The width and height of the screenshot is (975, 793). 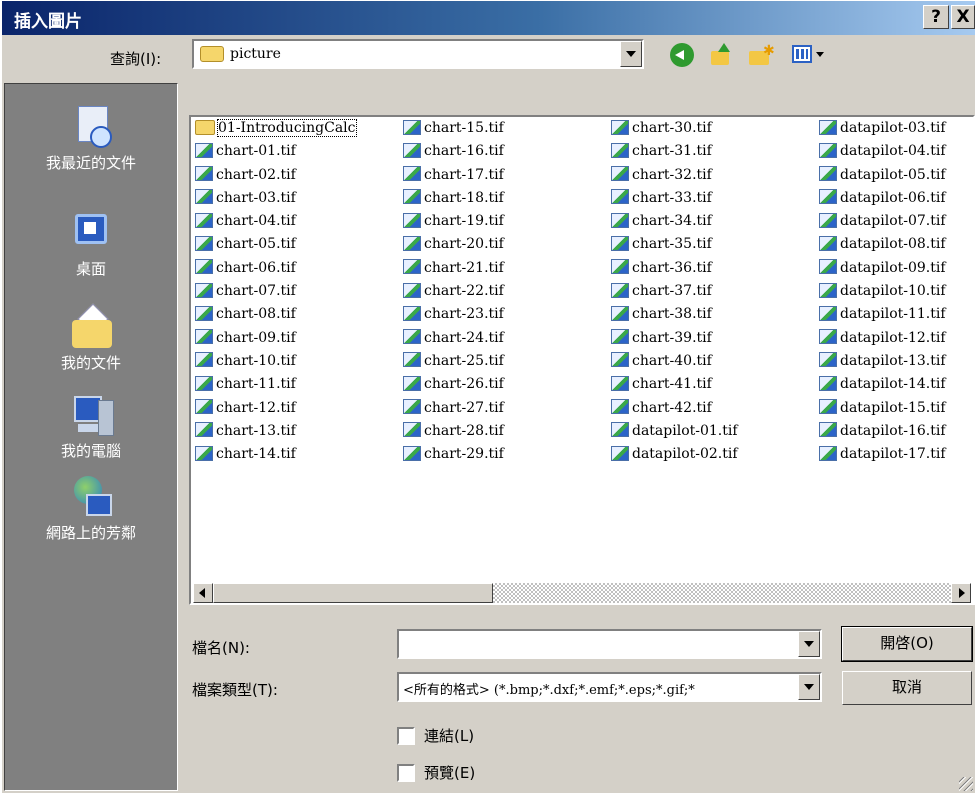 I want to click on file-item: chart-28.tif, so click(x=453, y=431).